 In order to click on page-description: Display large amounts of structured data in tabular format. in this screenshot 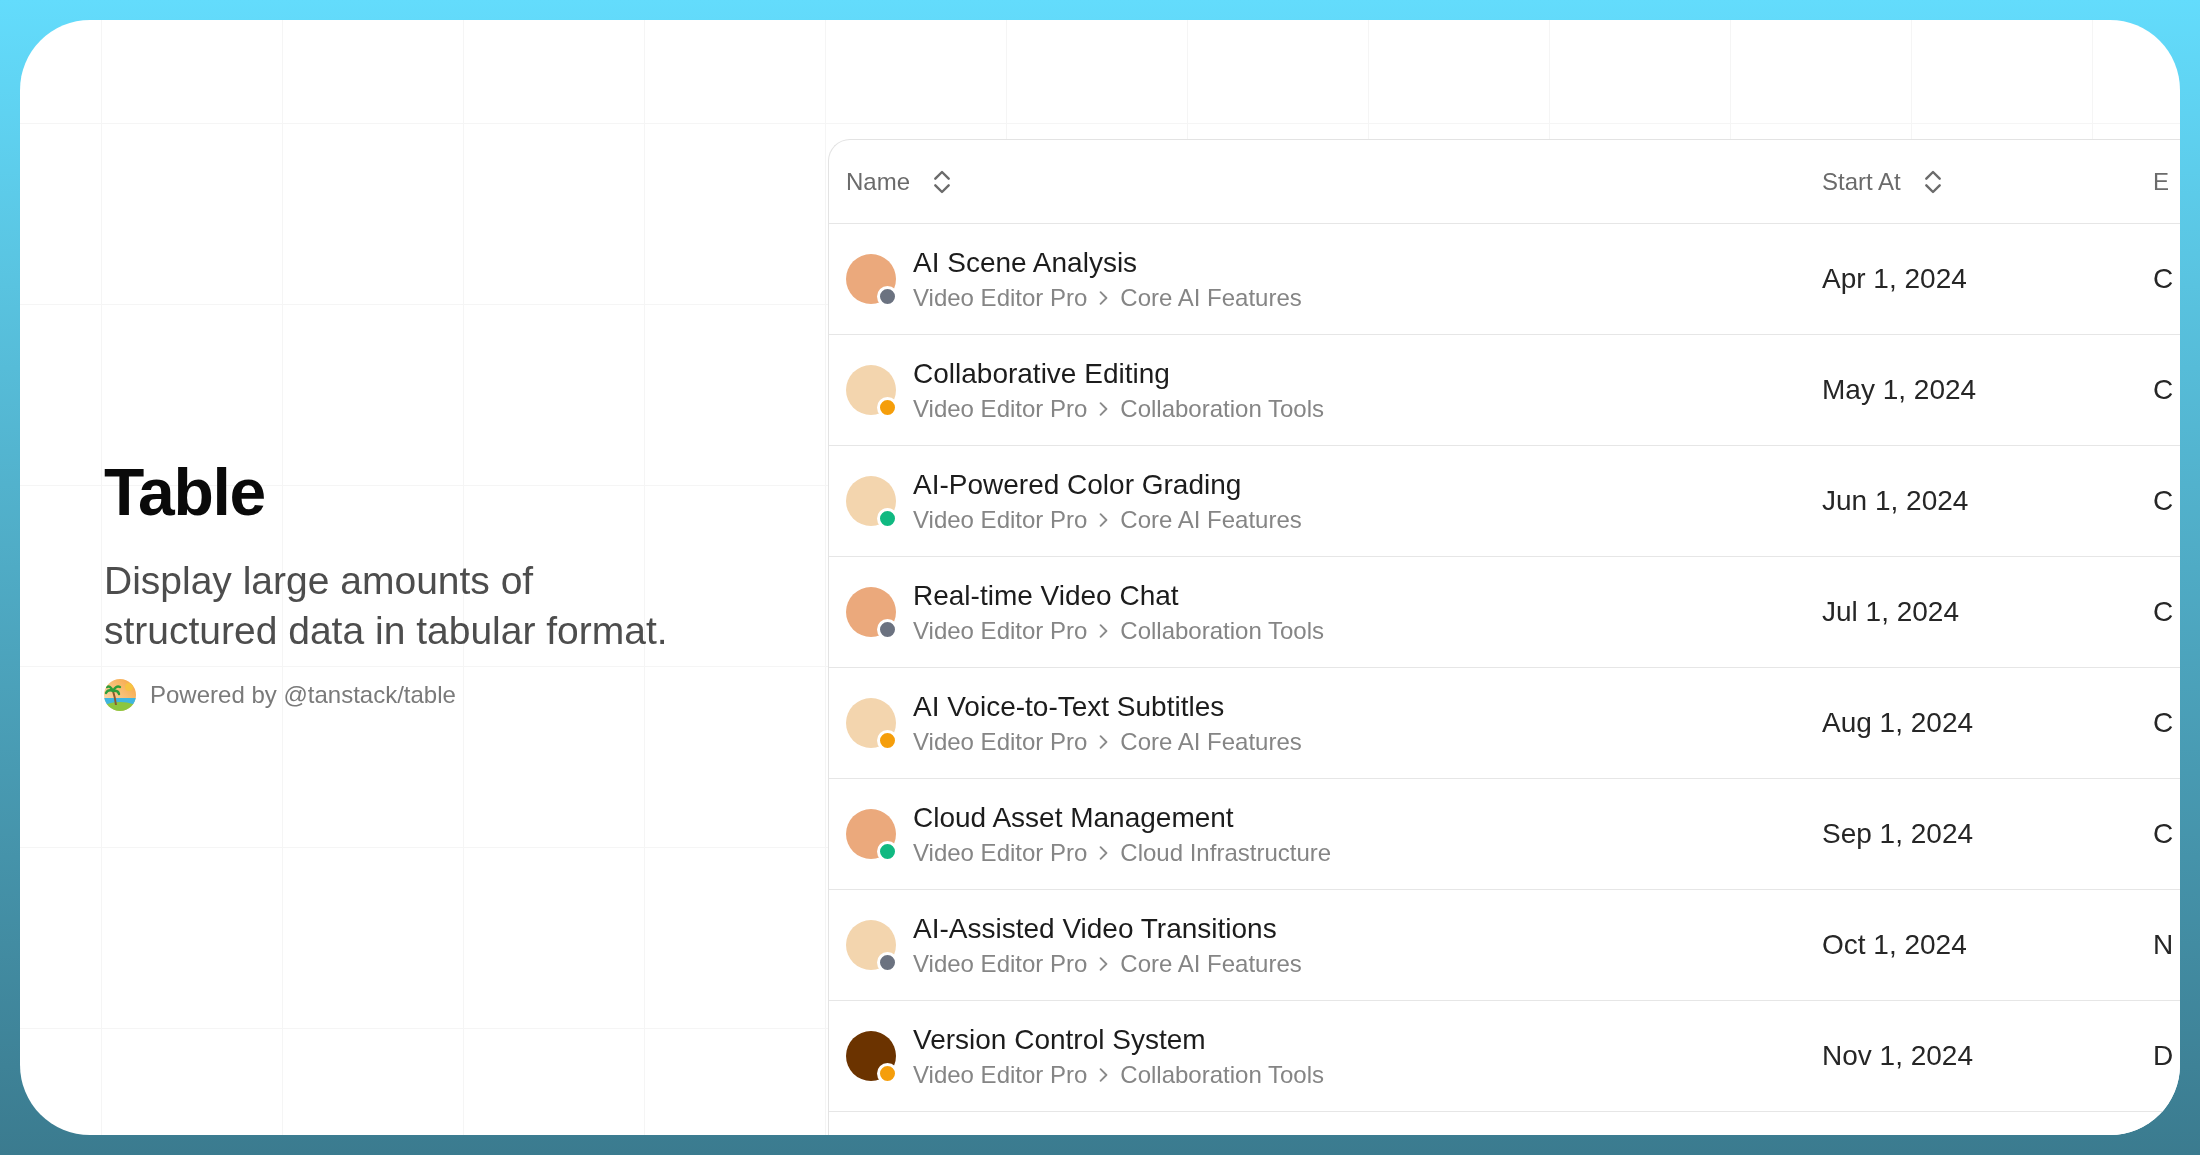, I will do `click(386, 605)`.